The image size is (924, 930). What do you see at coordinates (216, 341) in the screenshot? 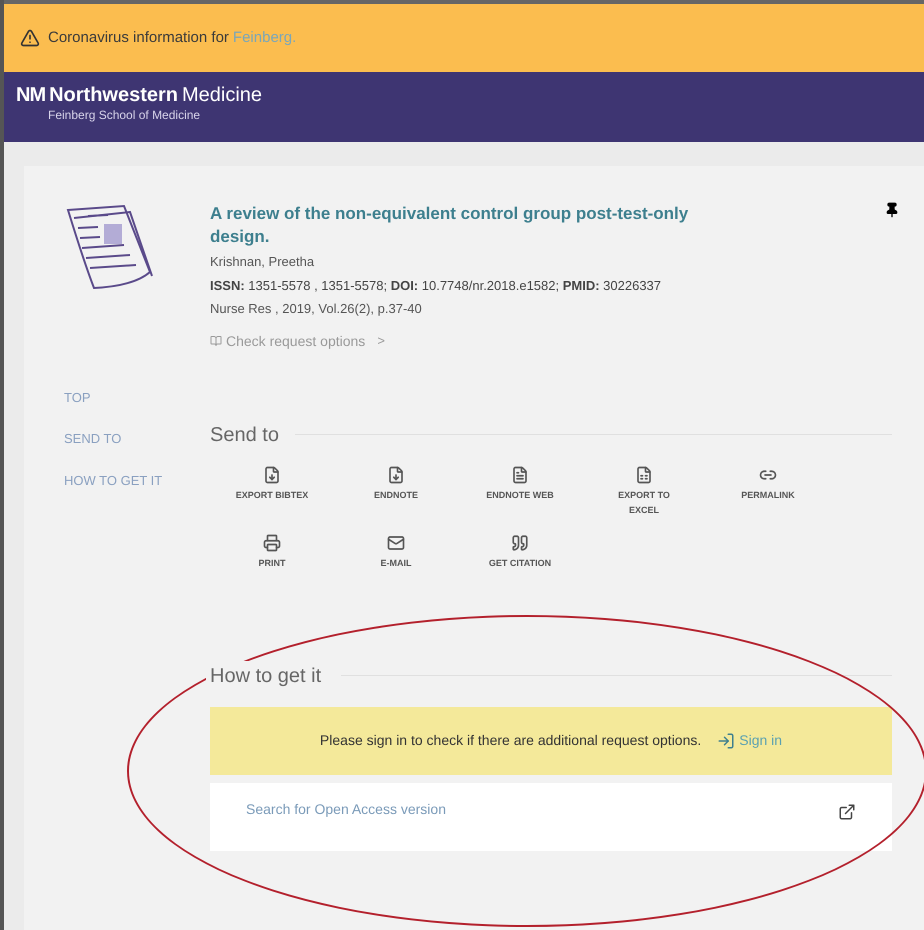
I see `book-icon` at bounding box center [216, 341].